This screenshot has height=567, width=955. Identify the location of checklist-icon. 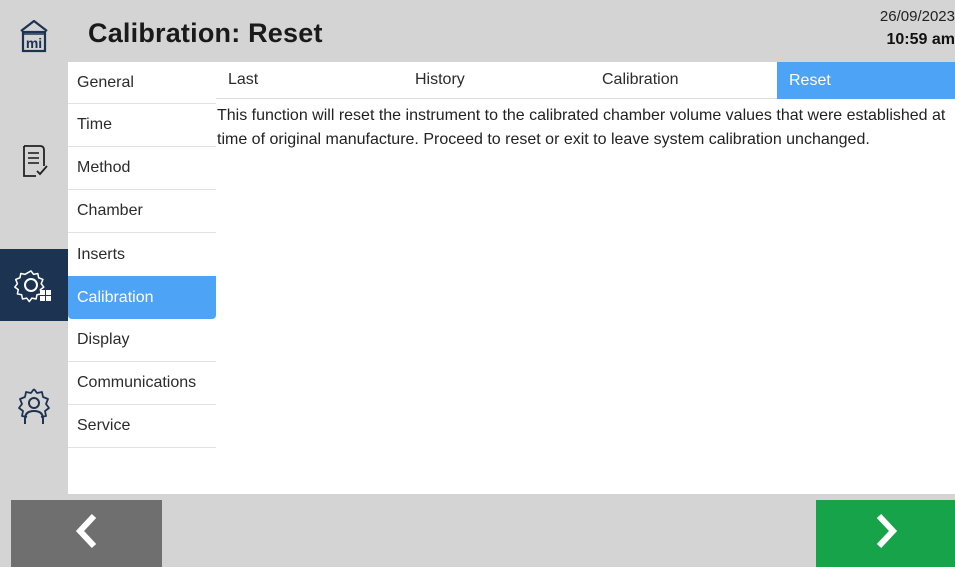
(34, 161).